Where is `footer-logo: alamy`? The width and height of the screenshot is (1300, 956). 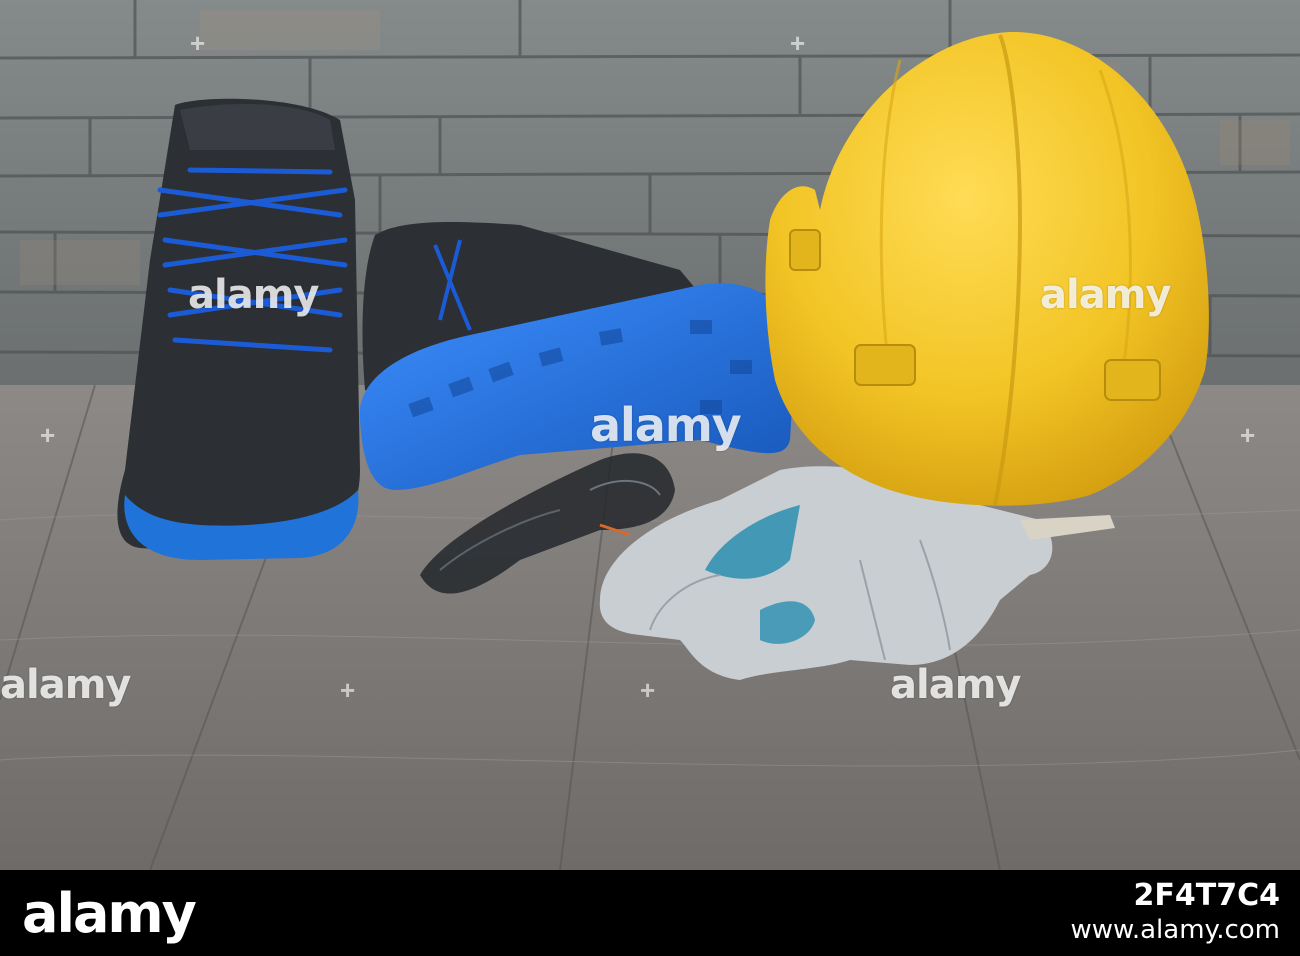 footer-logo: alamy is located at coordinates (109, 913).